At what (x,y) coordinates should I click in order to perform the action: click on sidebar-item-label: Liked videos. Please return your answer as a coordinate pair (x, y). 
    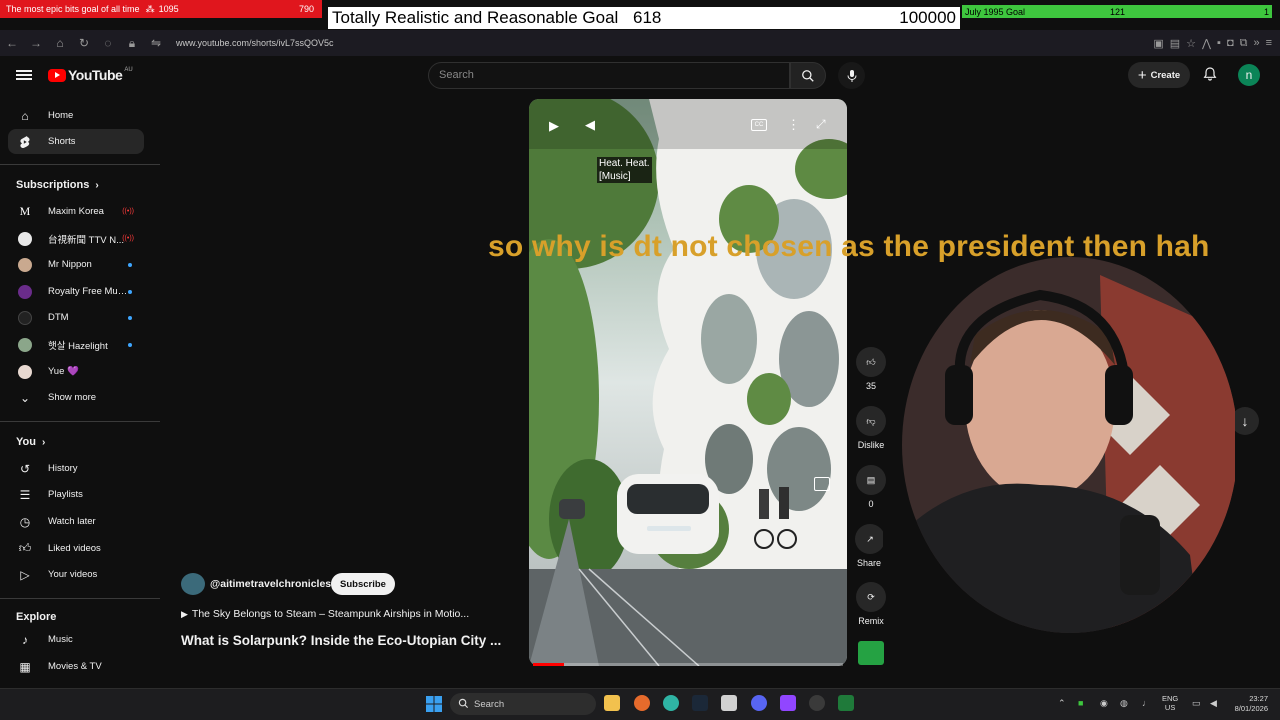
    Looking at the image, I should click on (74, 548).